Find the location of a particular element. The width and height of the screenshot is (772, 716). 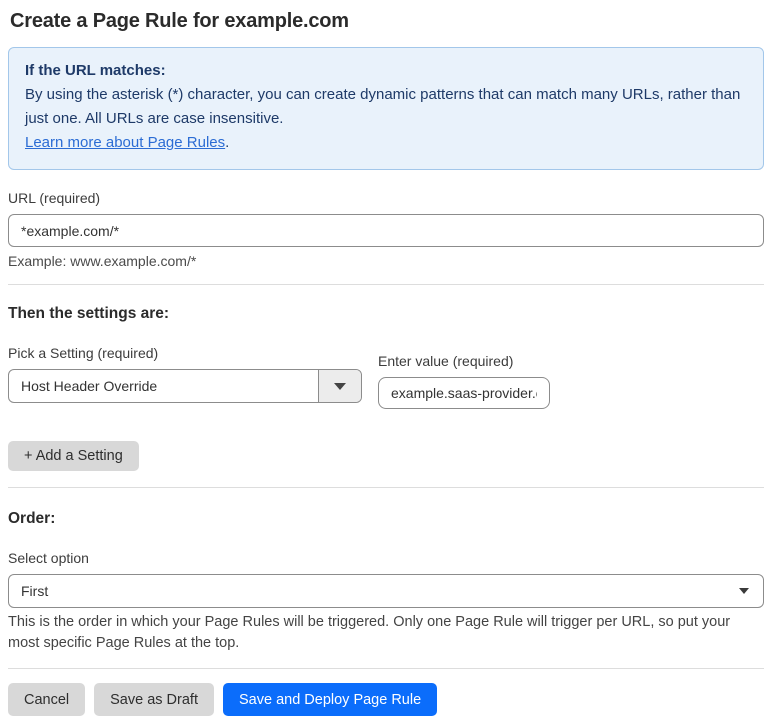

link-period: . is located at coordinates (227, 142).